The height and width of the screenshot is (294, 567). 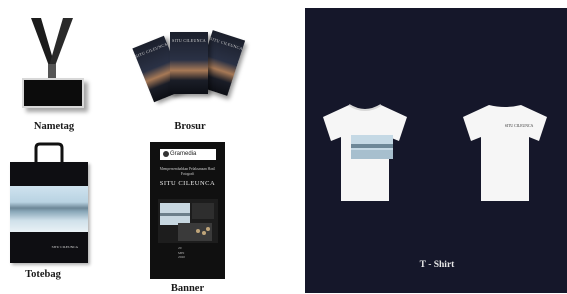 I want to click on gramedia-logo-icon, so click(x=166, y=154).